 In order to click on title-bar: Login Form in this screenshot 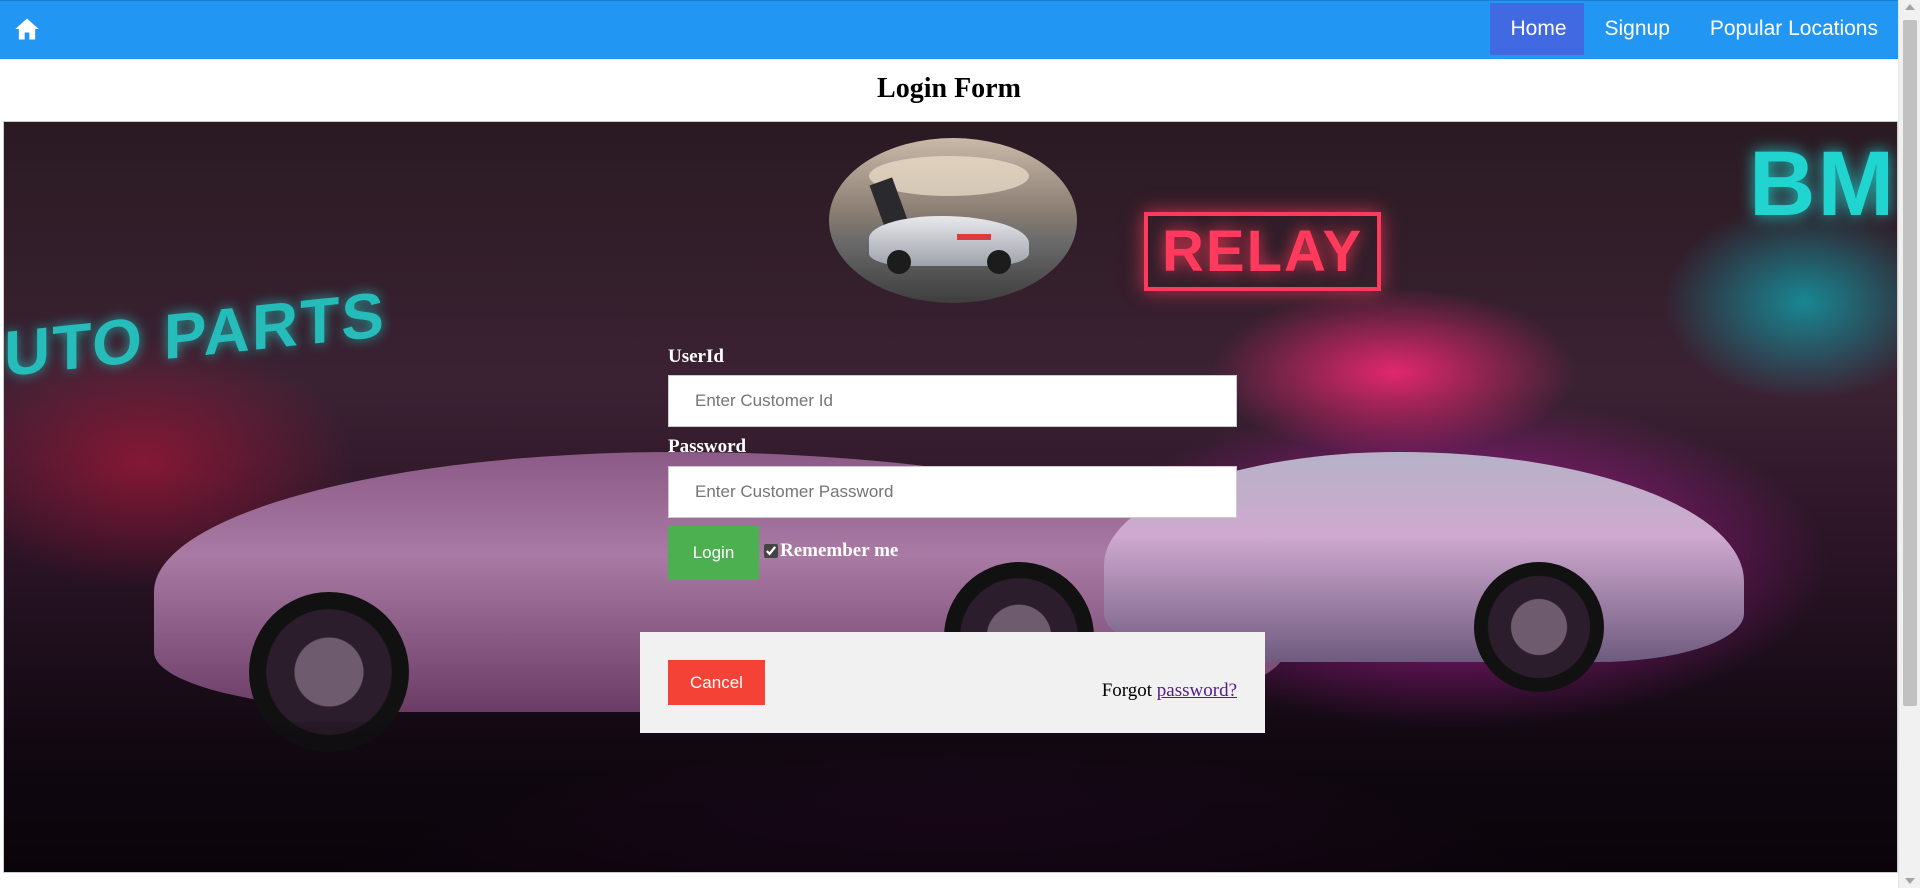, I will do `click(949, 89)`.